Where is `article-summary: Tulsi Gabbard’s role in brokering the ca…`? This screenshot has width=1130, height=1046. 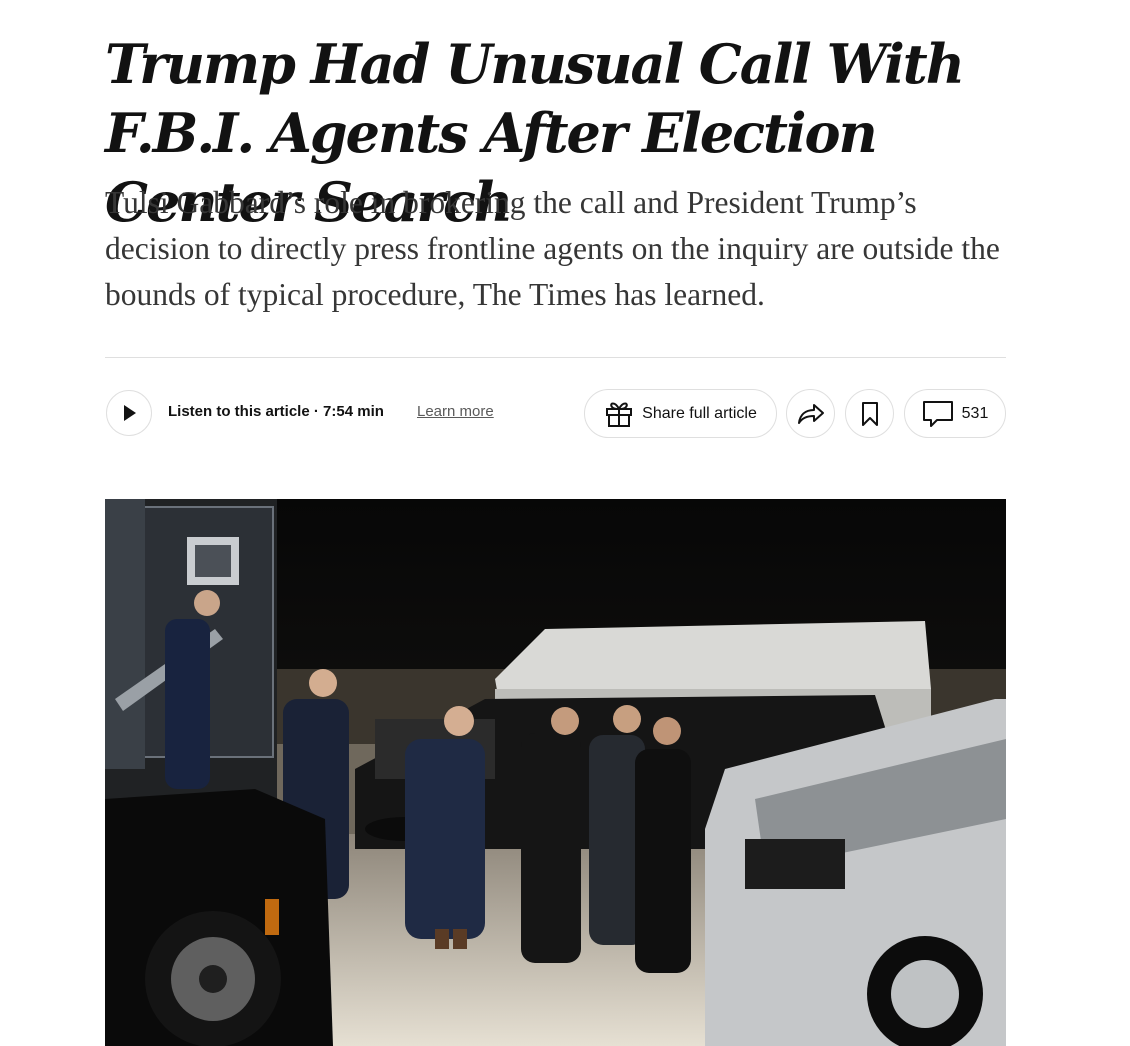
article-summary: Tulsi Gabbard’s role in brokering the ca… is located at coordinates (552, 248).